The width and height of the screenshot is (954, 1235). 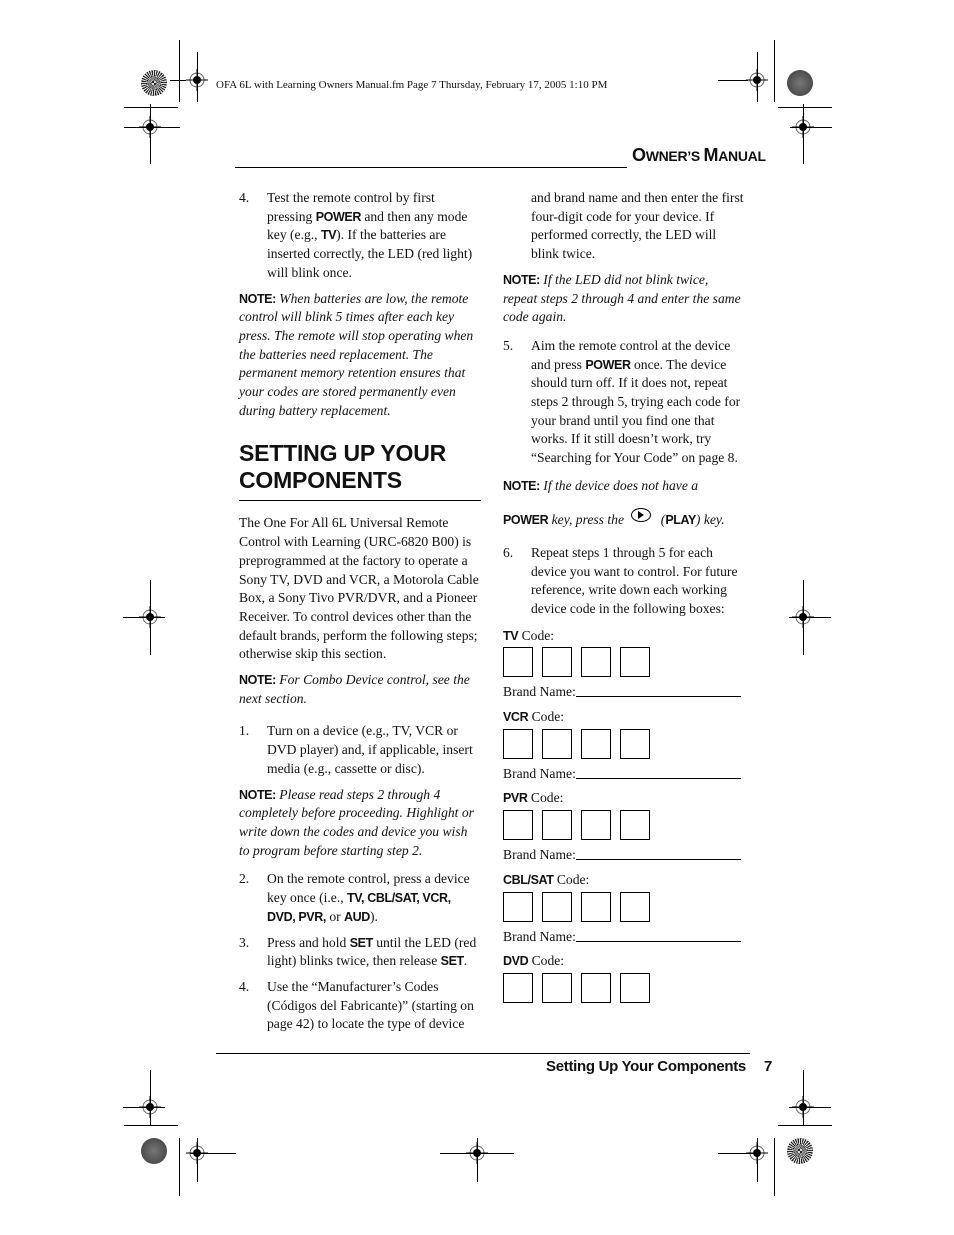 What do you see at coordinates (528, 879) in the screenshot?
I see `device-key-name: CBL/SAT` at bounding box center [528, 879].